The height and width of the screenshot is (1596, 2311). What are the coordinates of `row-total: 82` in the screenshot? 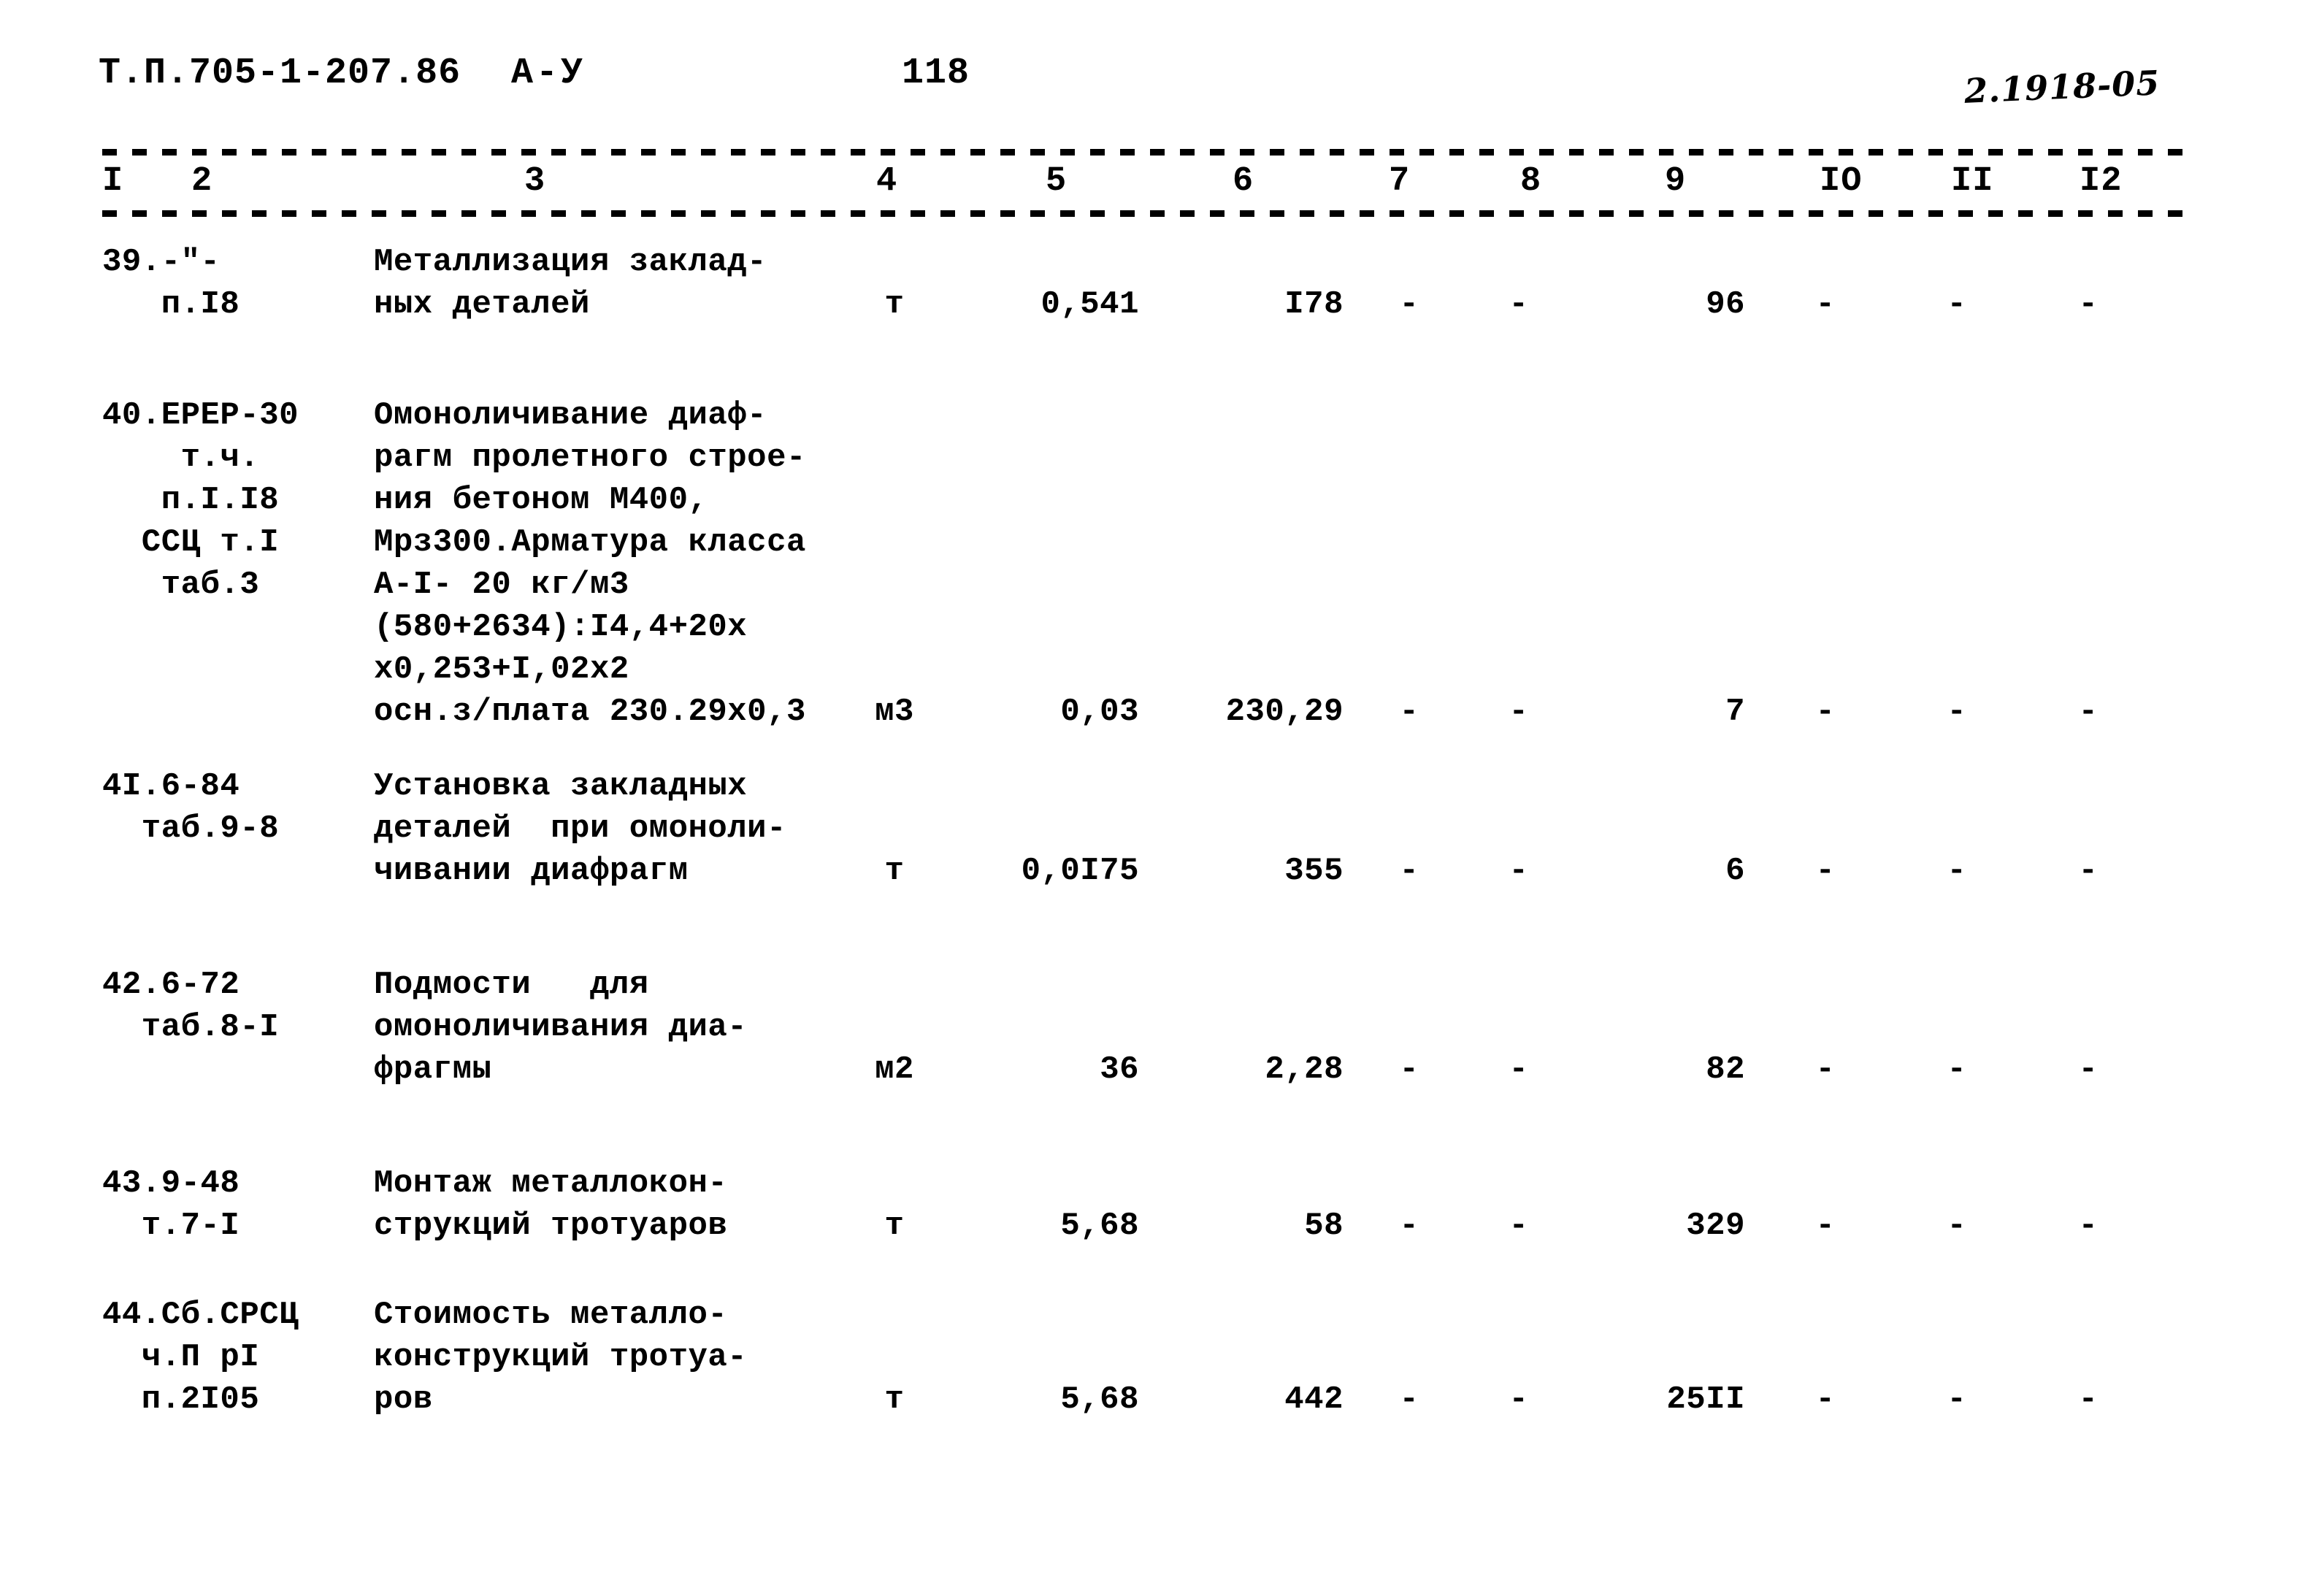 It's located at (1725, 1069).